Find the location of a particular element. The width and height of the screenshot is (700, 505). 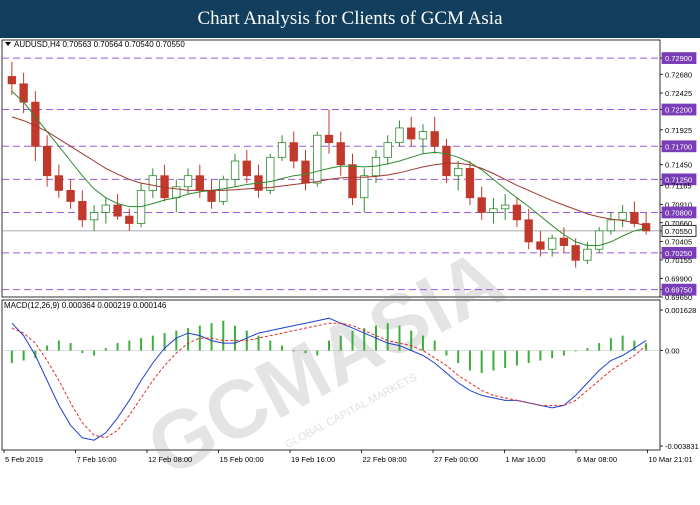

price-tick-label: 0.71700 is located at coordinates (678, 146).